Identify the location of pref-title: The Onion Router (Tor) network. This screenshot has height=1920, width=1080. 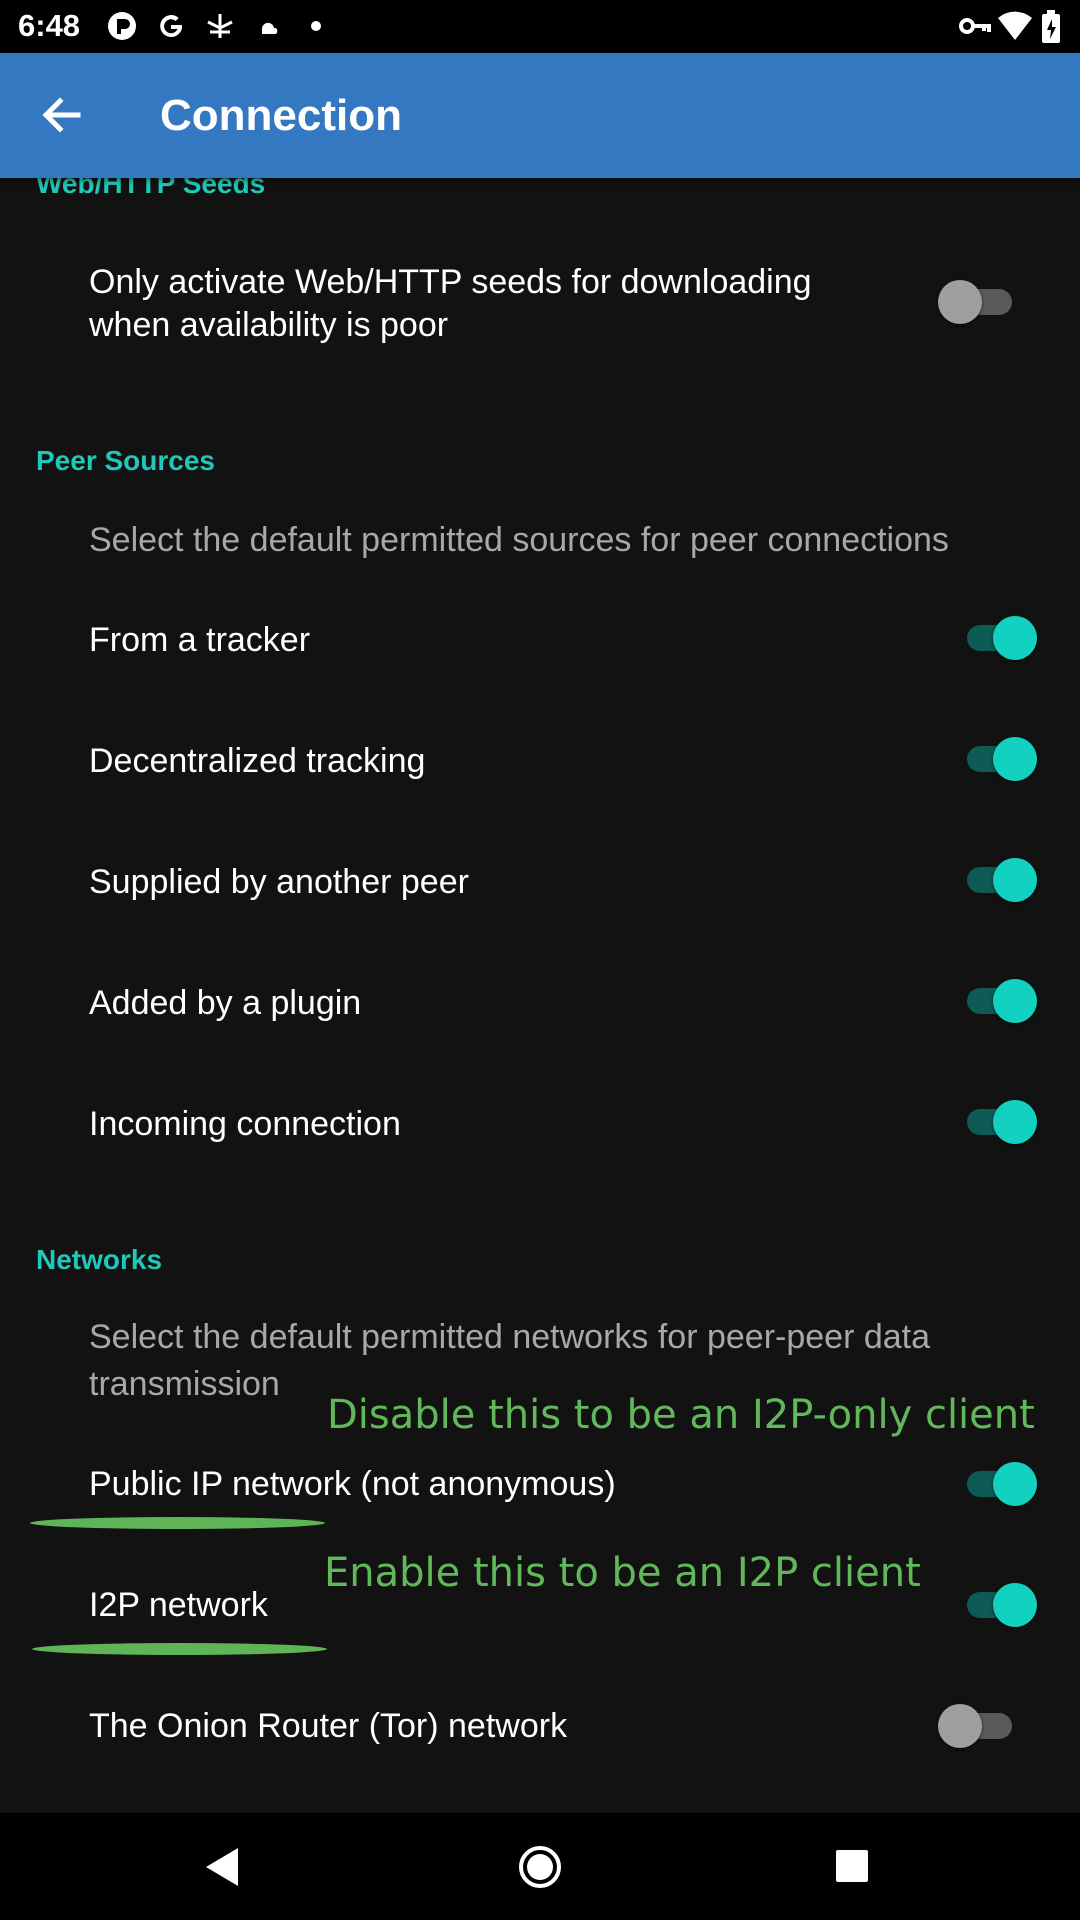
(328, 1726).